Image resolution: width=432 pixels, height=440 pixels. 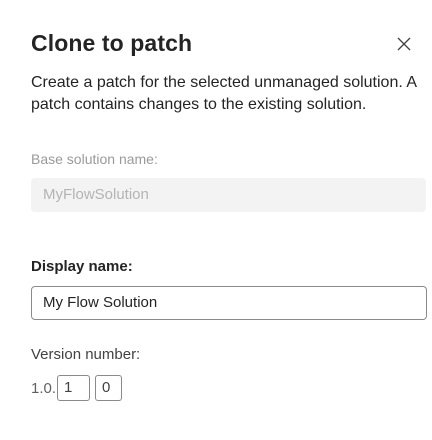 What do you see at coordinates (228, 195) in the screenshot?
I see `base-solution-field: MyFlowSolution` at bounding box center [228, 195].